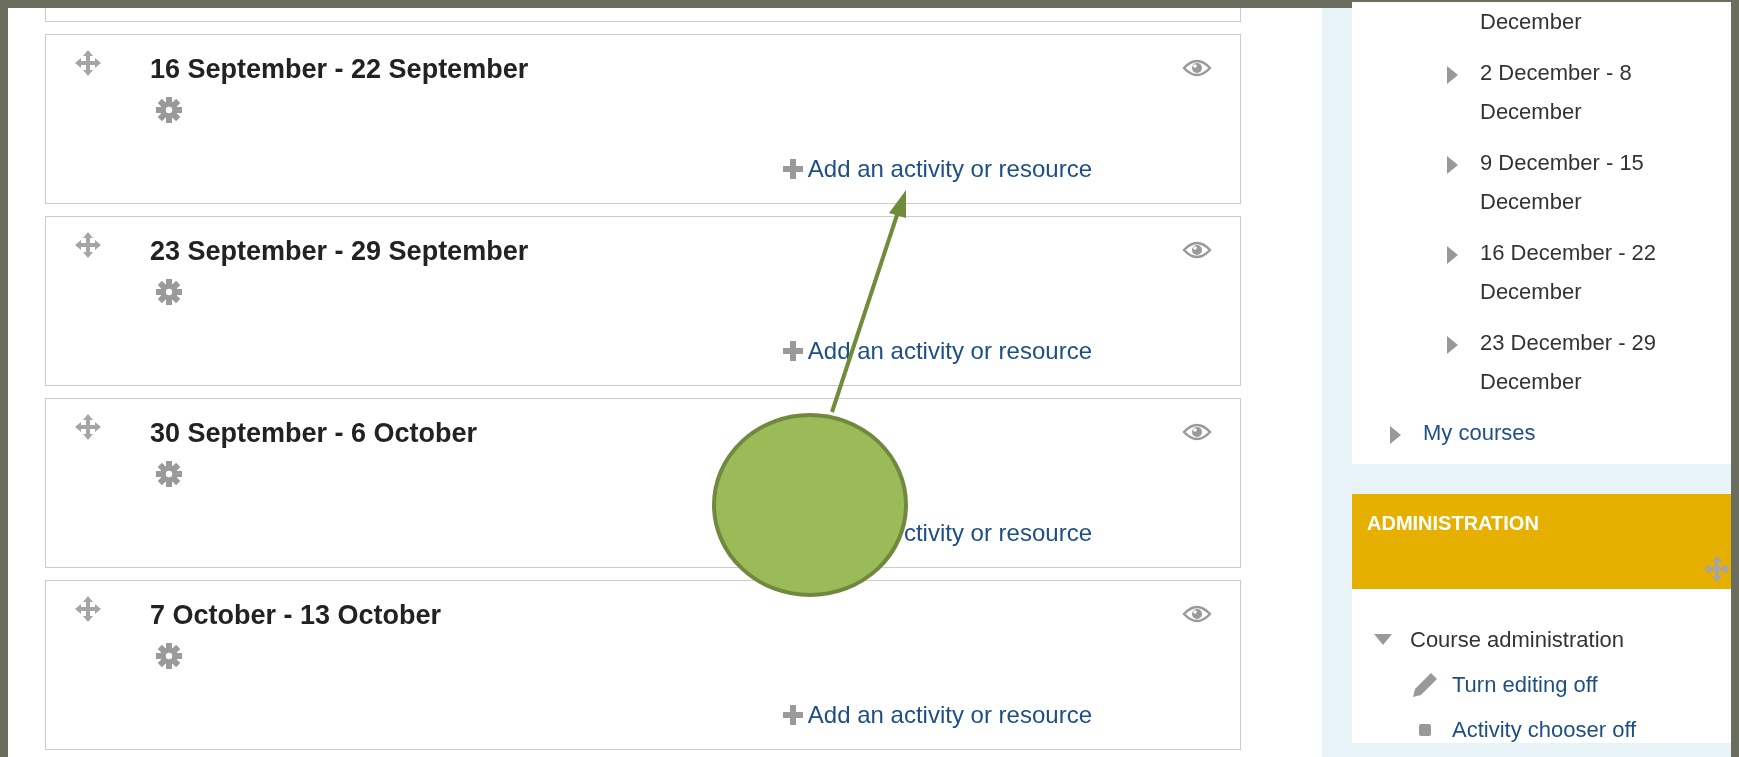 The image size is (1739, 757). What do you see at coordinates (1544, 729) in the screenshot?
I see `admin-link: Activity chooser off` at bounding box center [1544, 729].